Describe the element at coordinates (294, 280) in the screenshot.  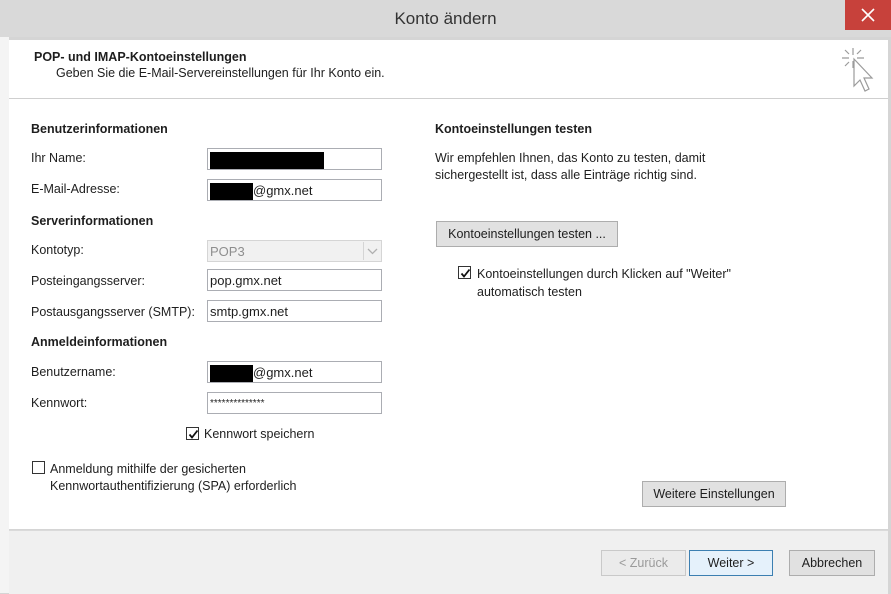
I see `incoming-server-field: pop.gmx.net` at that location.